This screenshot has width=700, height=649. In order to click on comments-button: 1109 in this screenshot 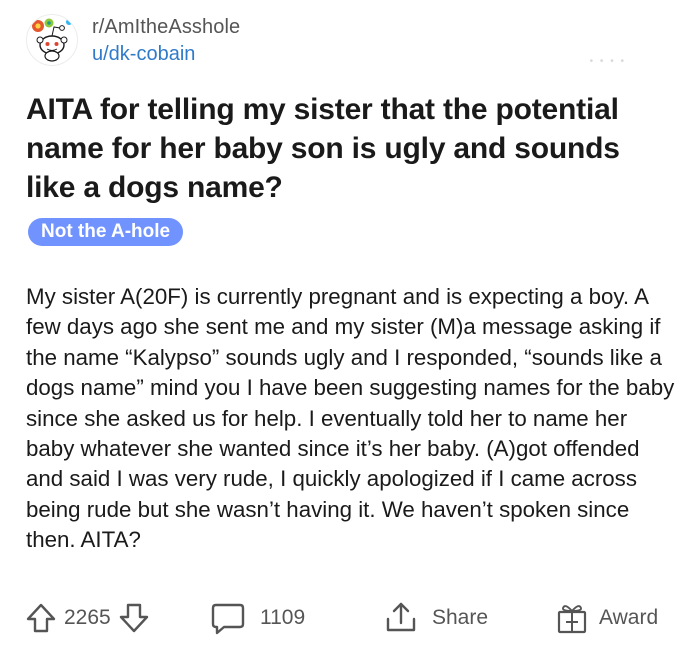, I will do `click(257, 618)`.